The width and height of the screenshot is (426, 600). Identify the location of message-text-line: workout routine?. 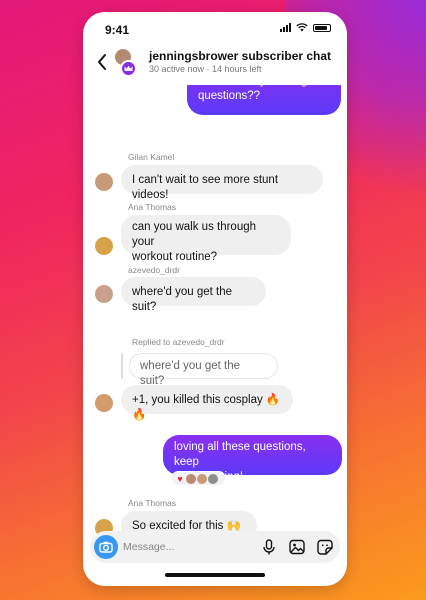
(175, 257).